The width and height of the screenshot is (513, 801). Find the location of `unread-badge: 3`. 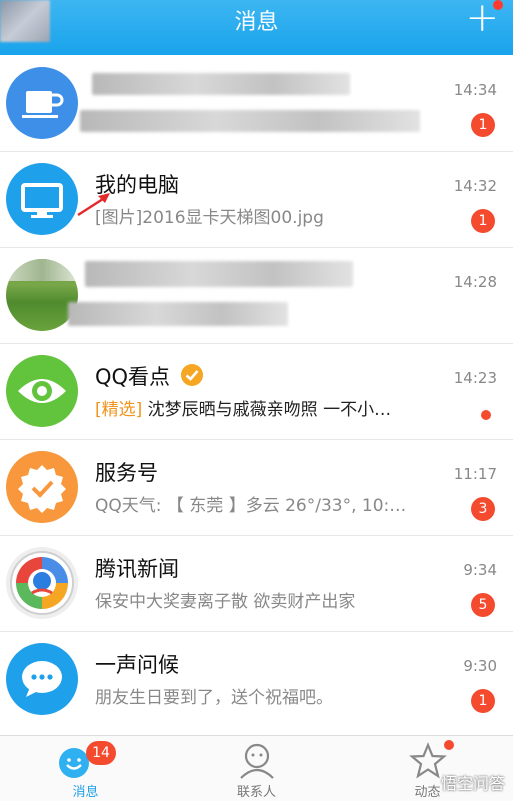

unread-badge: 3 is located at coordinates (483, 509).